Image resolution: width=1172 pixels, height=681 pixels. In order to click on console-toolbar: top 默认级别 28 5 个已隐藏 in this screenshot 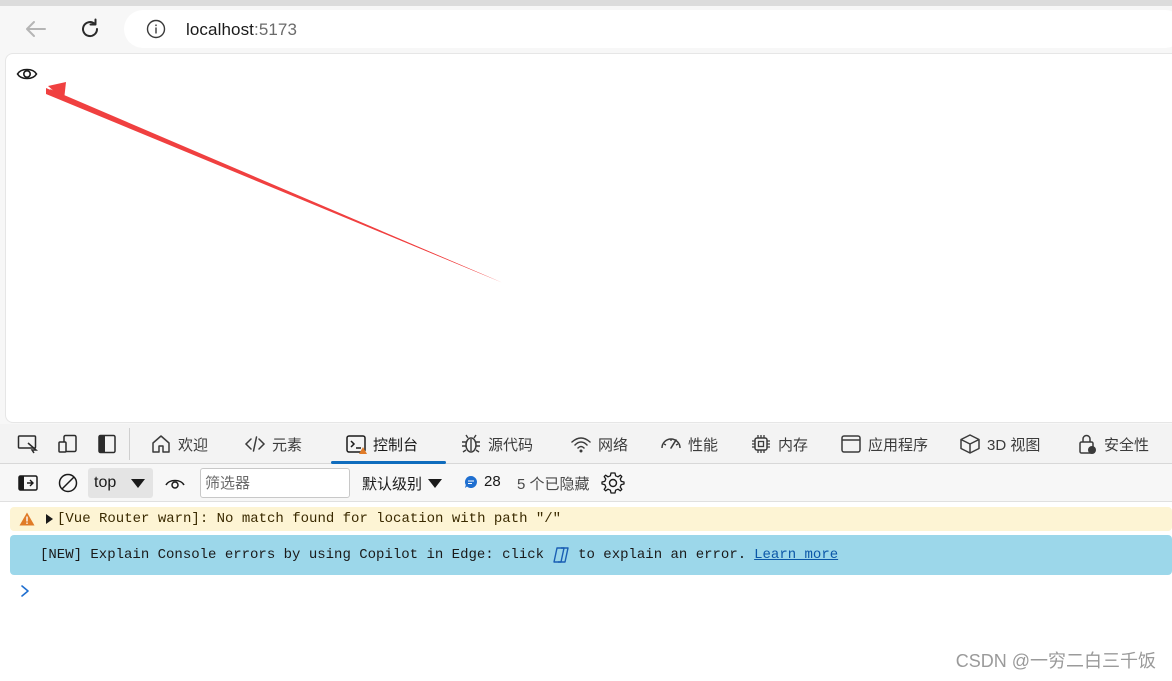, I will do `click(586, 483)`.